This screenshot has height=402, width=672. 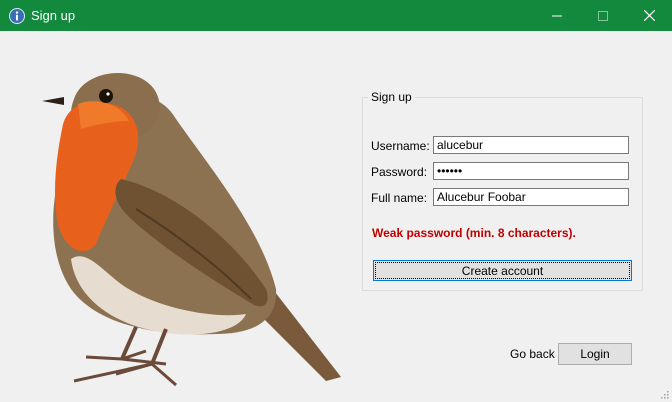 What do you see at coordinates (336, 15) in the screenshot?
I see `title-bar: Sign up` at bounding box center [336, 15].